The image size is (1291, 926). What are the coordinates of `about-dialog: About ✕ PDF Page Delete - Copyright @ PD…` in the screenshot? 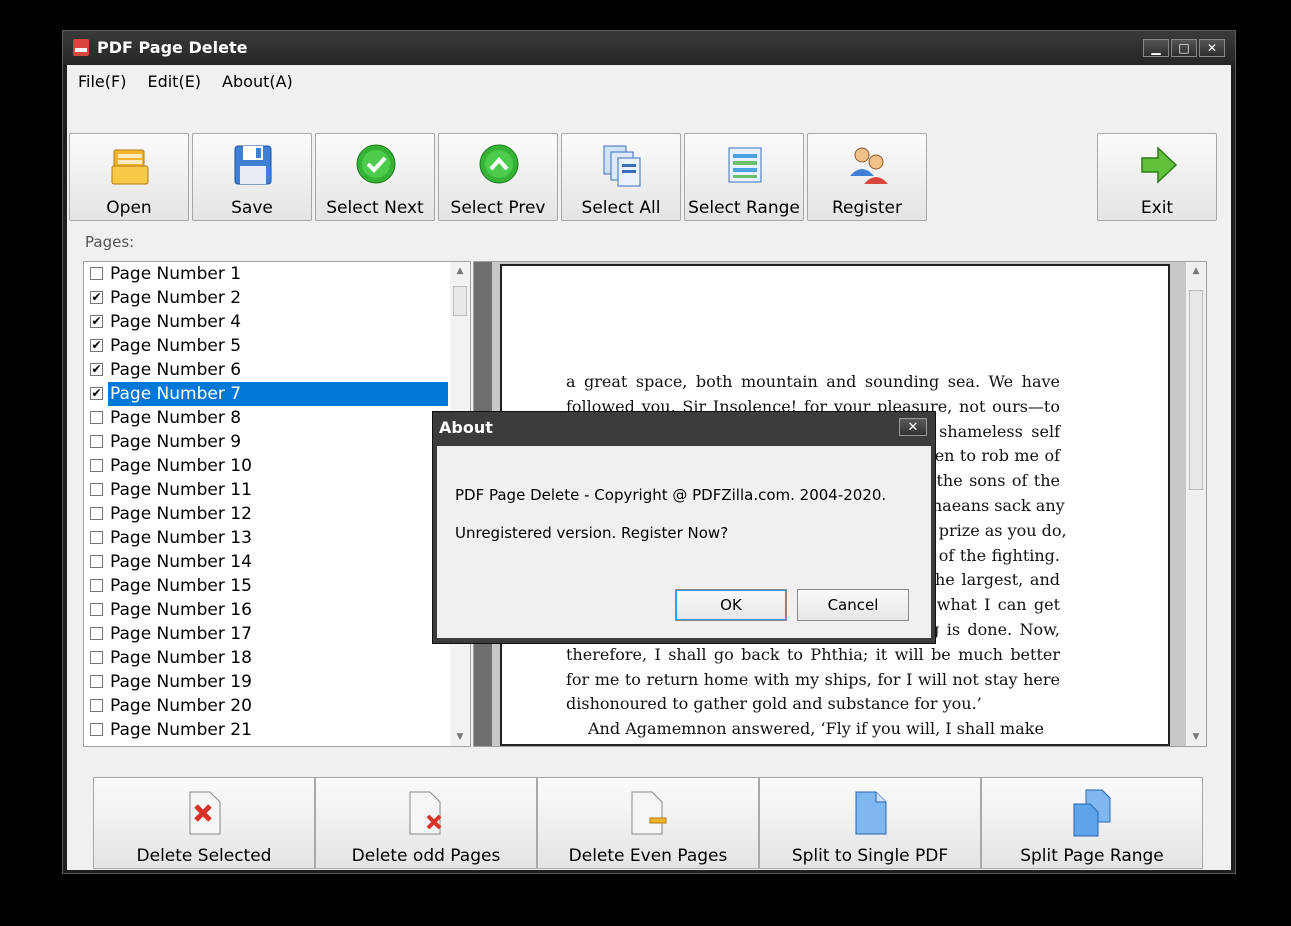 It's located at (684, 527).